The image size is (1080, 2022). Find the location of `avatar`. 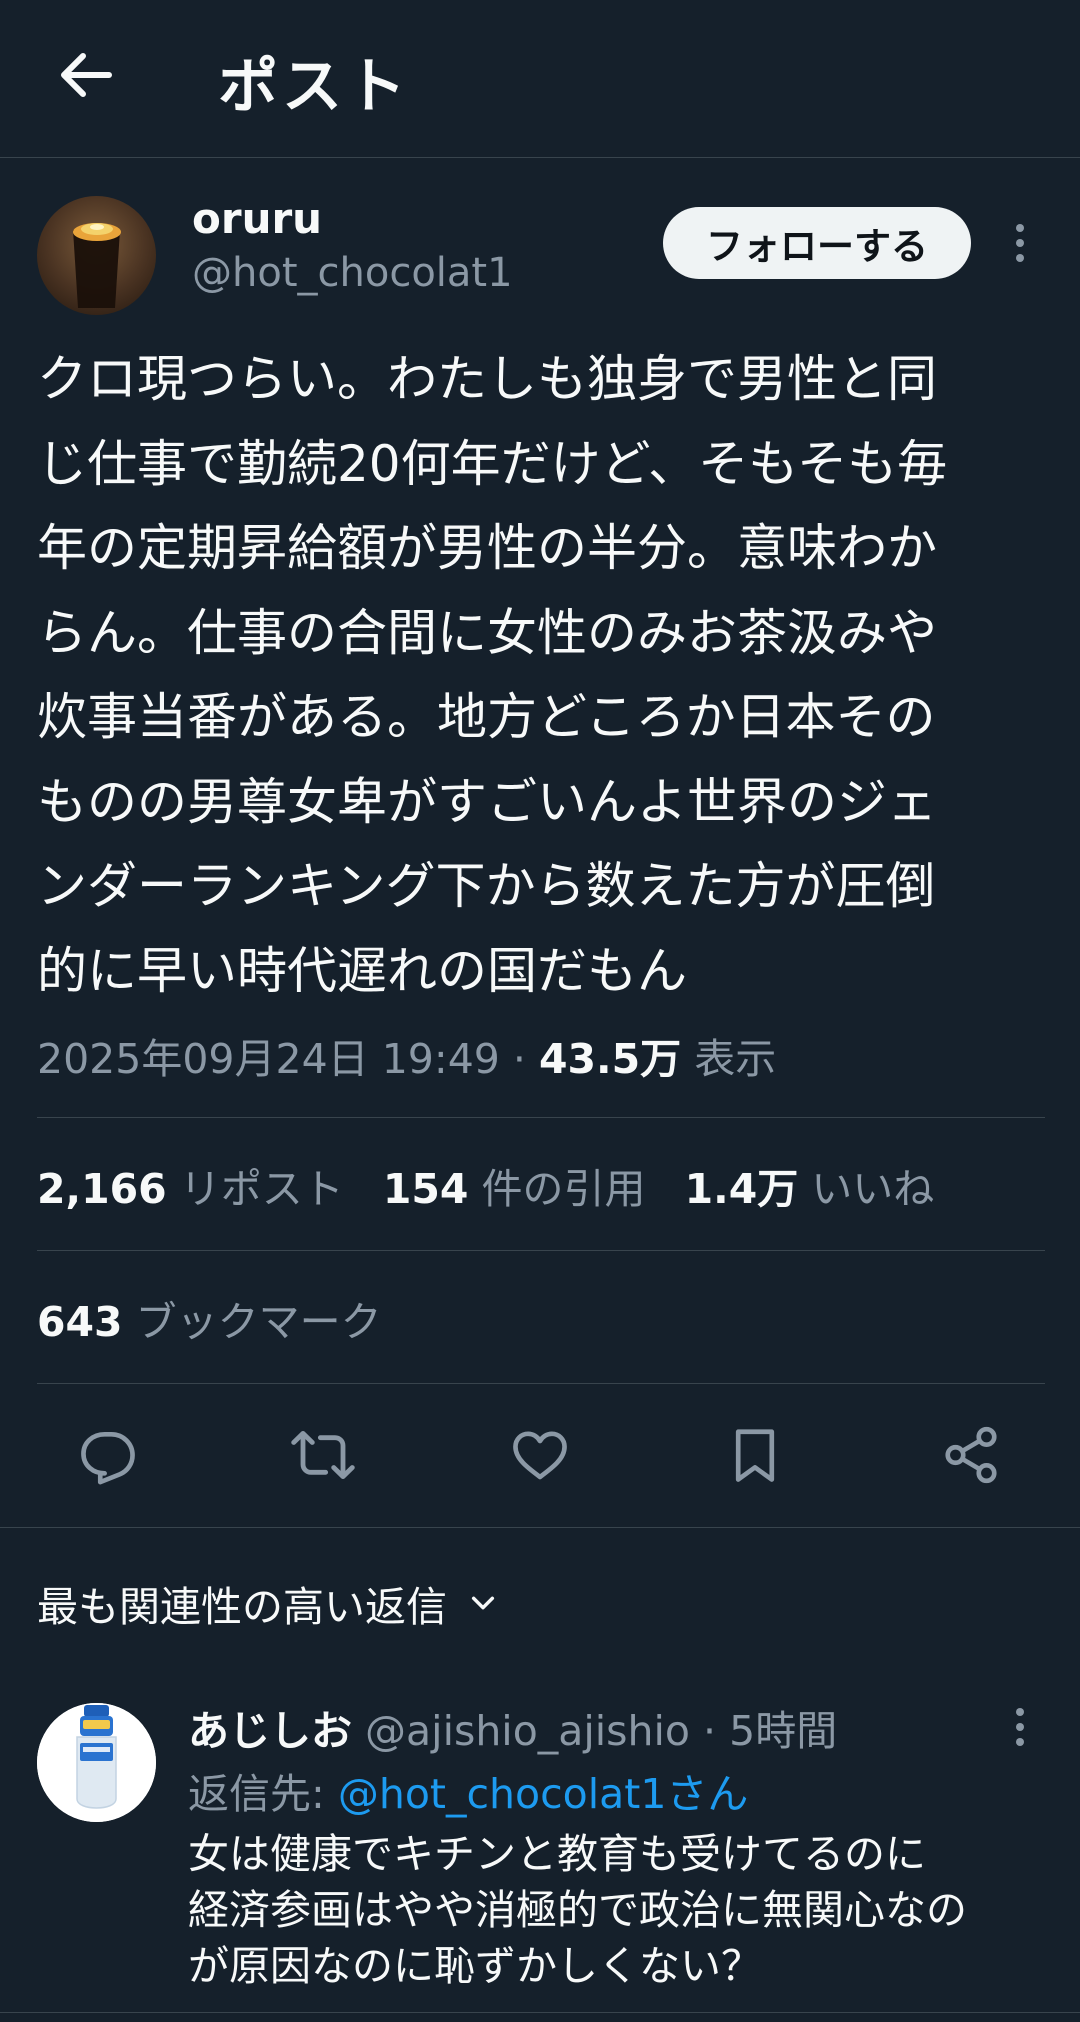

avatar is located at coordinates (96, 255).